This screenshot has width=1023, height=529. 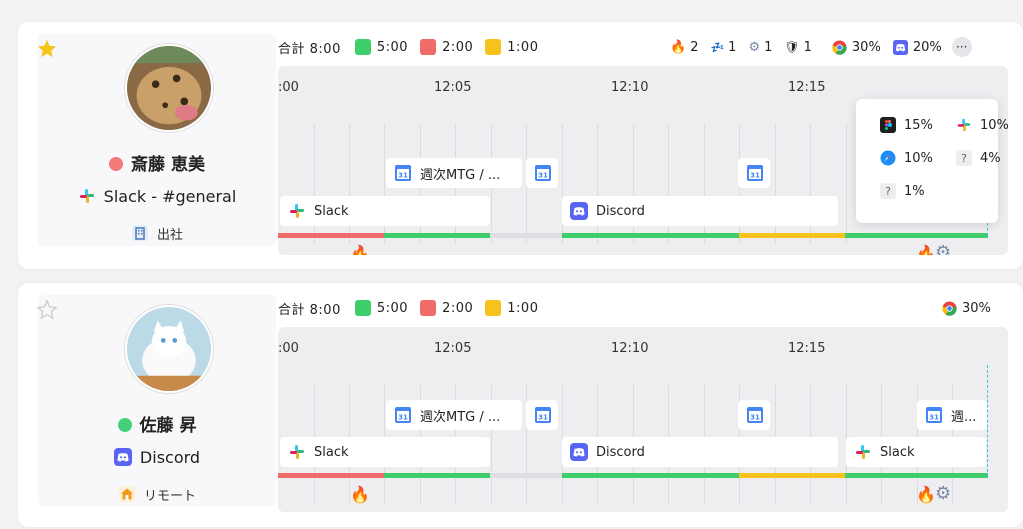 I want to click on unknown-icon: ?, so click(x=964, y=158).